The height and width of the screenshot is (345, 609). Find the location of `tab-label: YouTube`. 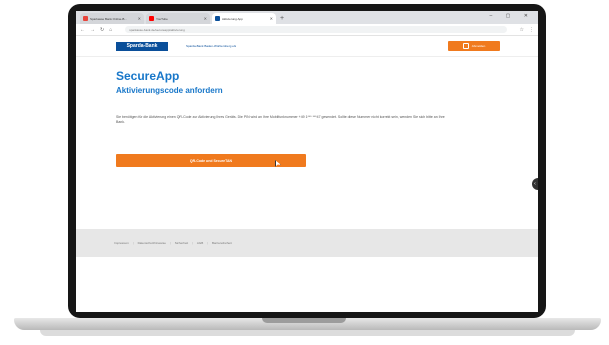

tab-label: YouTube is located at coordinates (162, 18).